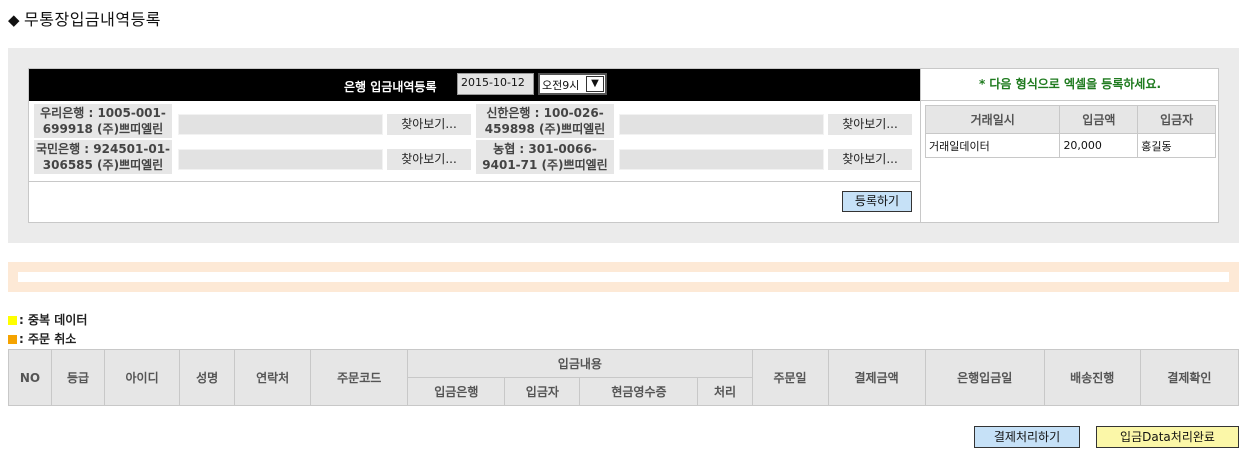  What do you see at coordinates (542, 391) in the screenshot?
I see `column-header-depositor: 입금자` at bounding box center [542, 391].